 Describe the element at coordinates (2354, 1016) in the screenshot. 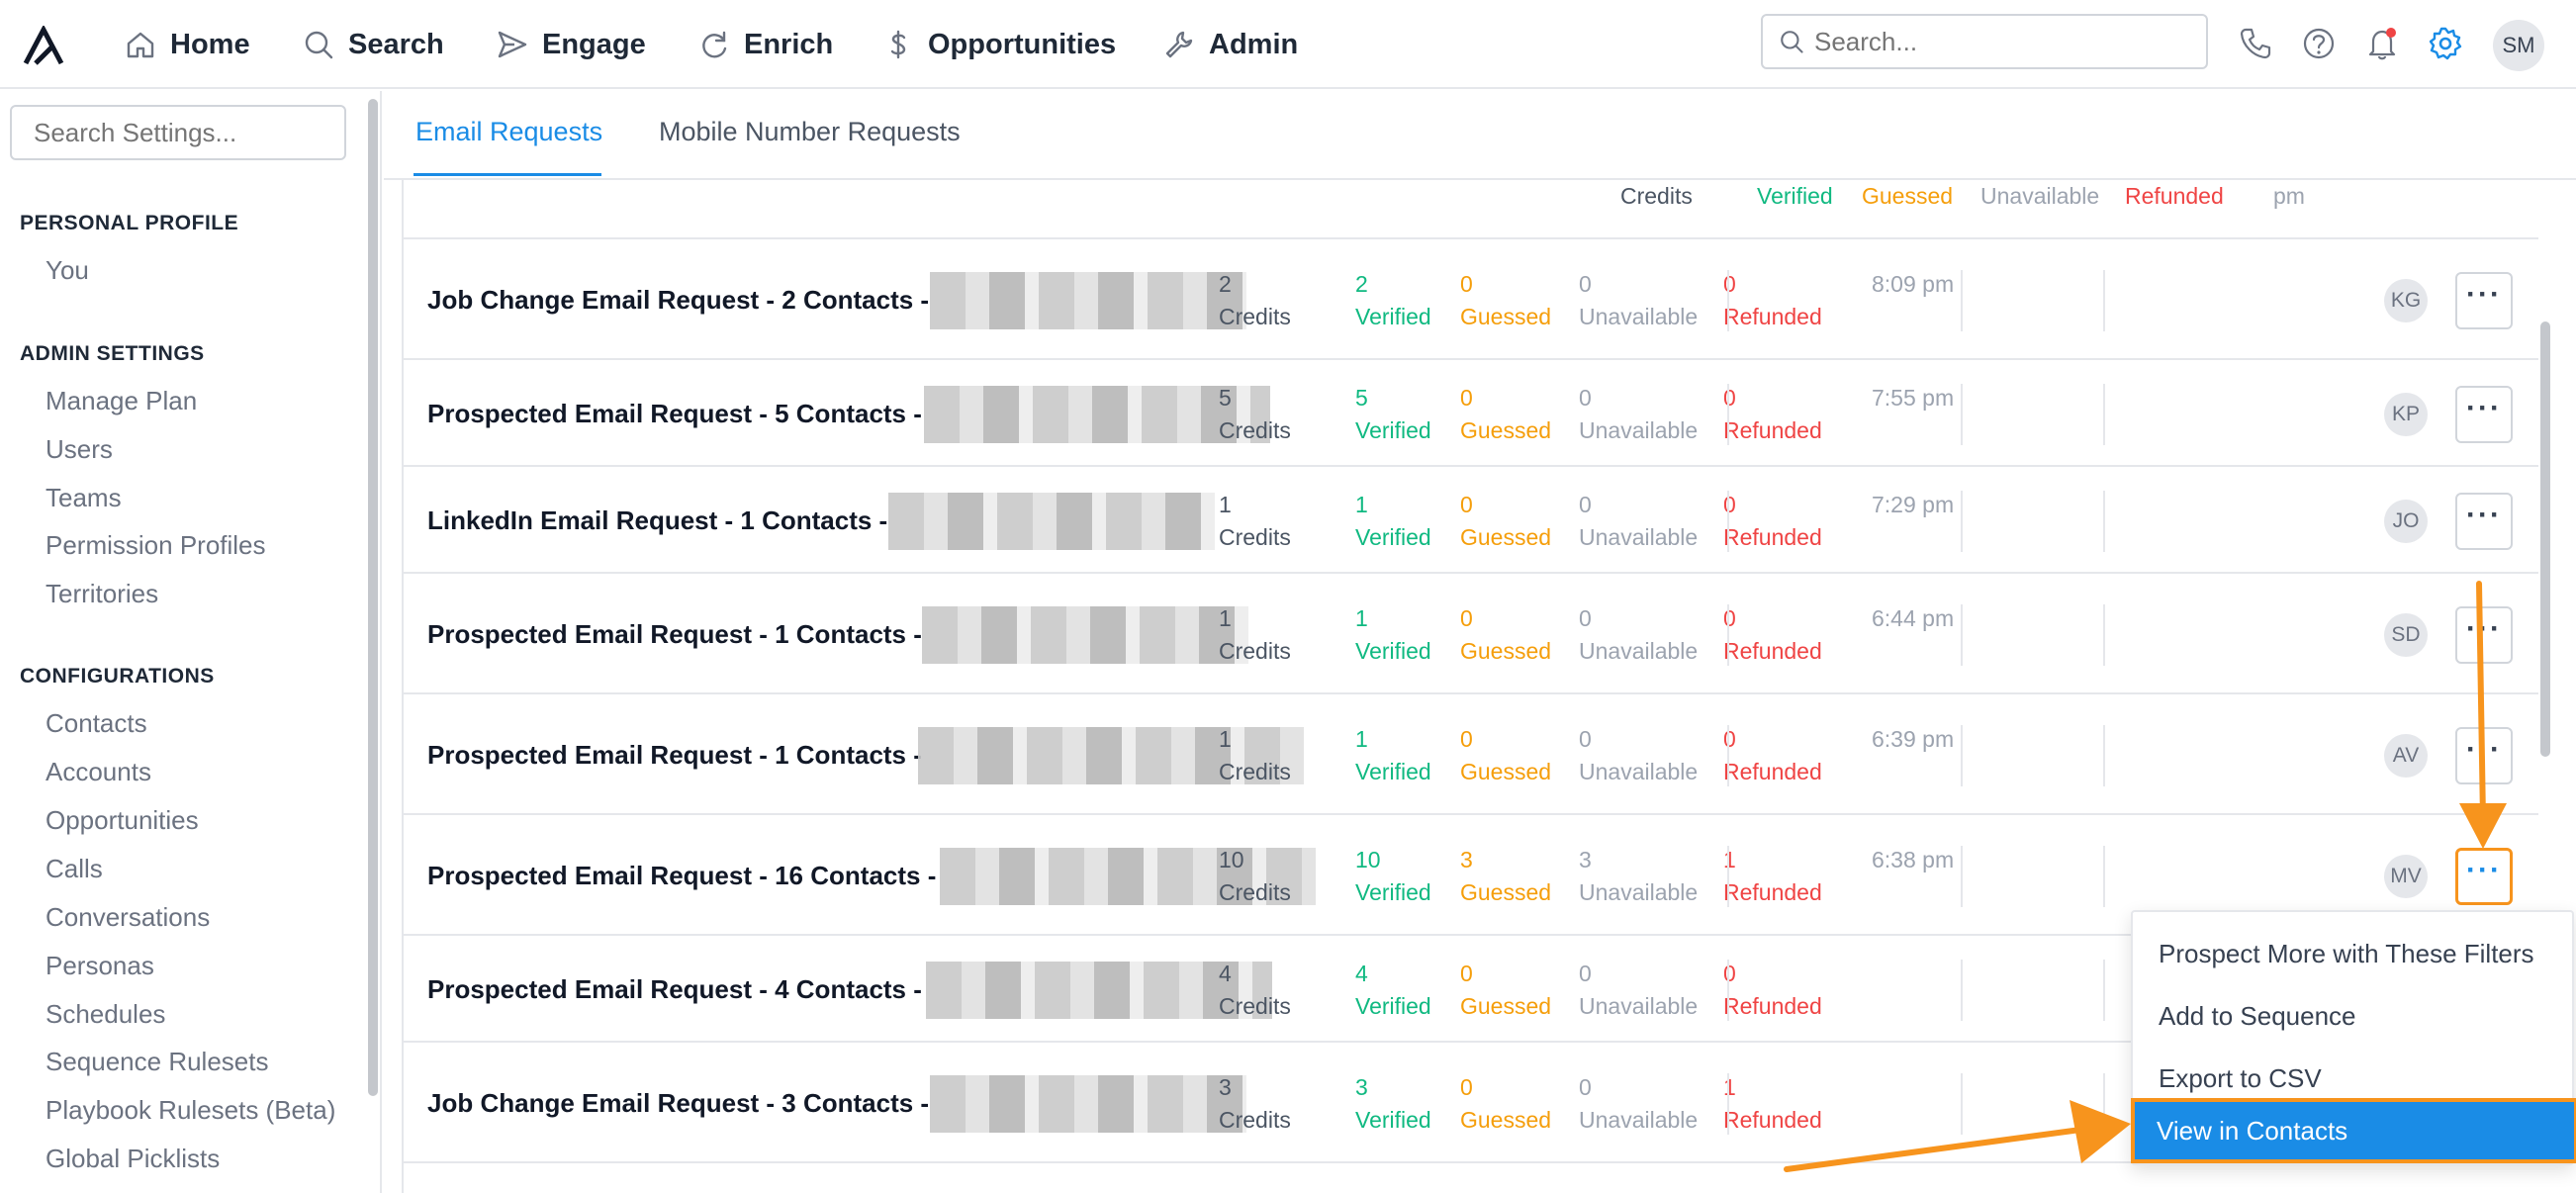

I see `menu-item-add-to-sequence: Add to Sequence` at that location.